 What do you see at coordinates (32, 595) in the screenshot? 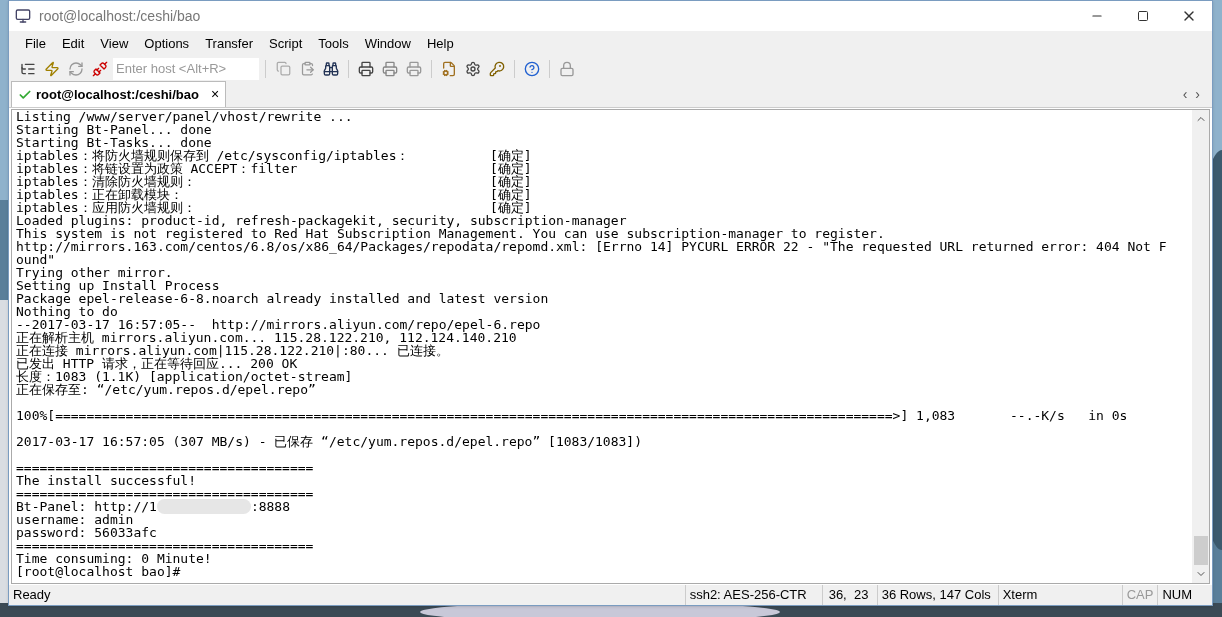
I see `status-message: Ready` at bounding box center [32, 595].